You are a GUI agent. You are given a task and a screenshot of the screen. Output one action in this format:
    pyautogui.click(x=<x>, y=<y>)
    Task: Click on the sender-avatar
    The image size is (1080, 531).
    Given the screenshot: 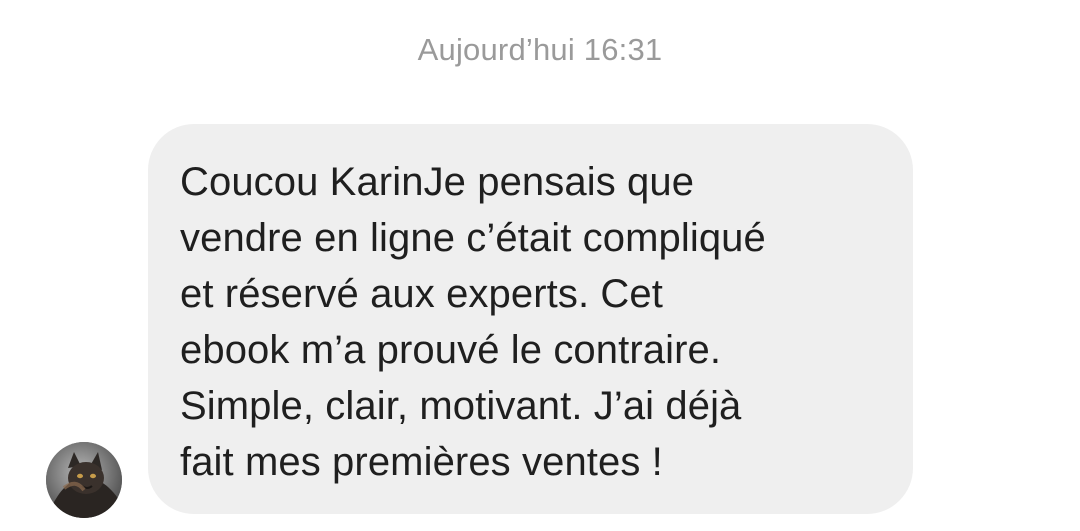 What is the action you would take?
    pyautogui.click(x=84, y=480)
    